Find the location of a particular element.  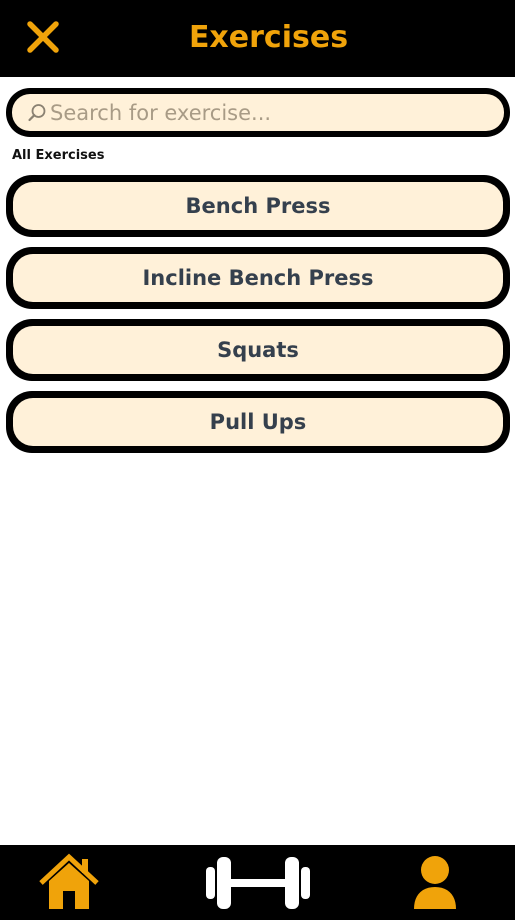

nav-profile-button is located at coordinates (435, 883).